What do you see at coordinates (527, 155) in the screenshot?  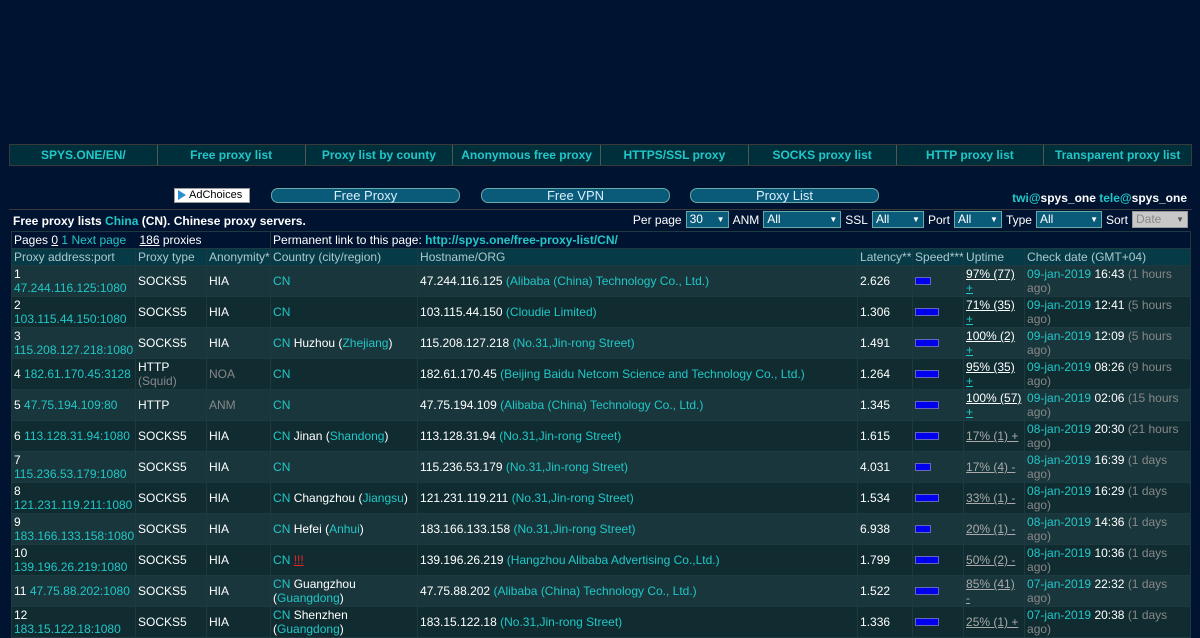 I see `nav-anonymous-proxy: Anonymous free proxy` at bounding box center [527, 155].